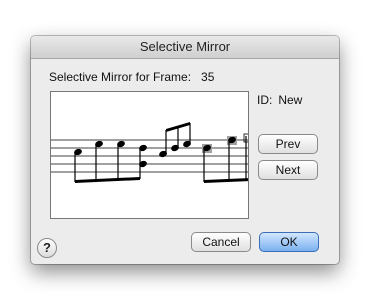  I want to click on cancel-button: Cancel, so click(221, 242).